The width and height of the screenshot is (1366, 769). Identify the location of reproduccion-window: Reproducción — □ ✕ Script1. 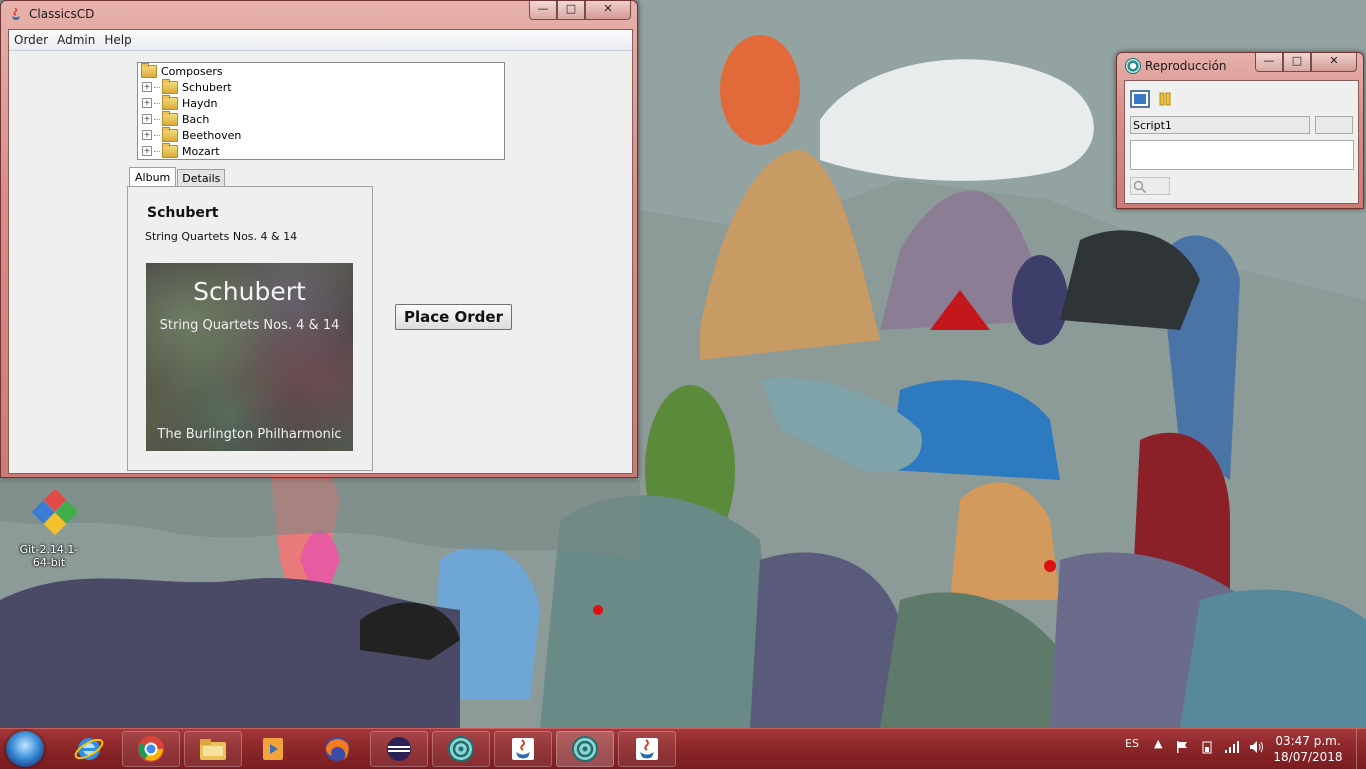
(1240, 130).